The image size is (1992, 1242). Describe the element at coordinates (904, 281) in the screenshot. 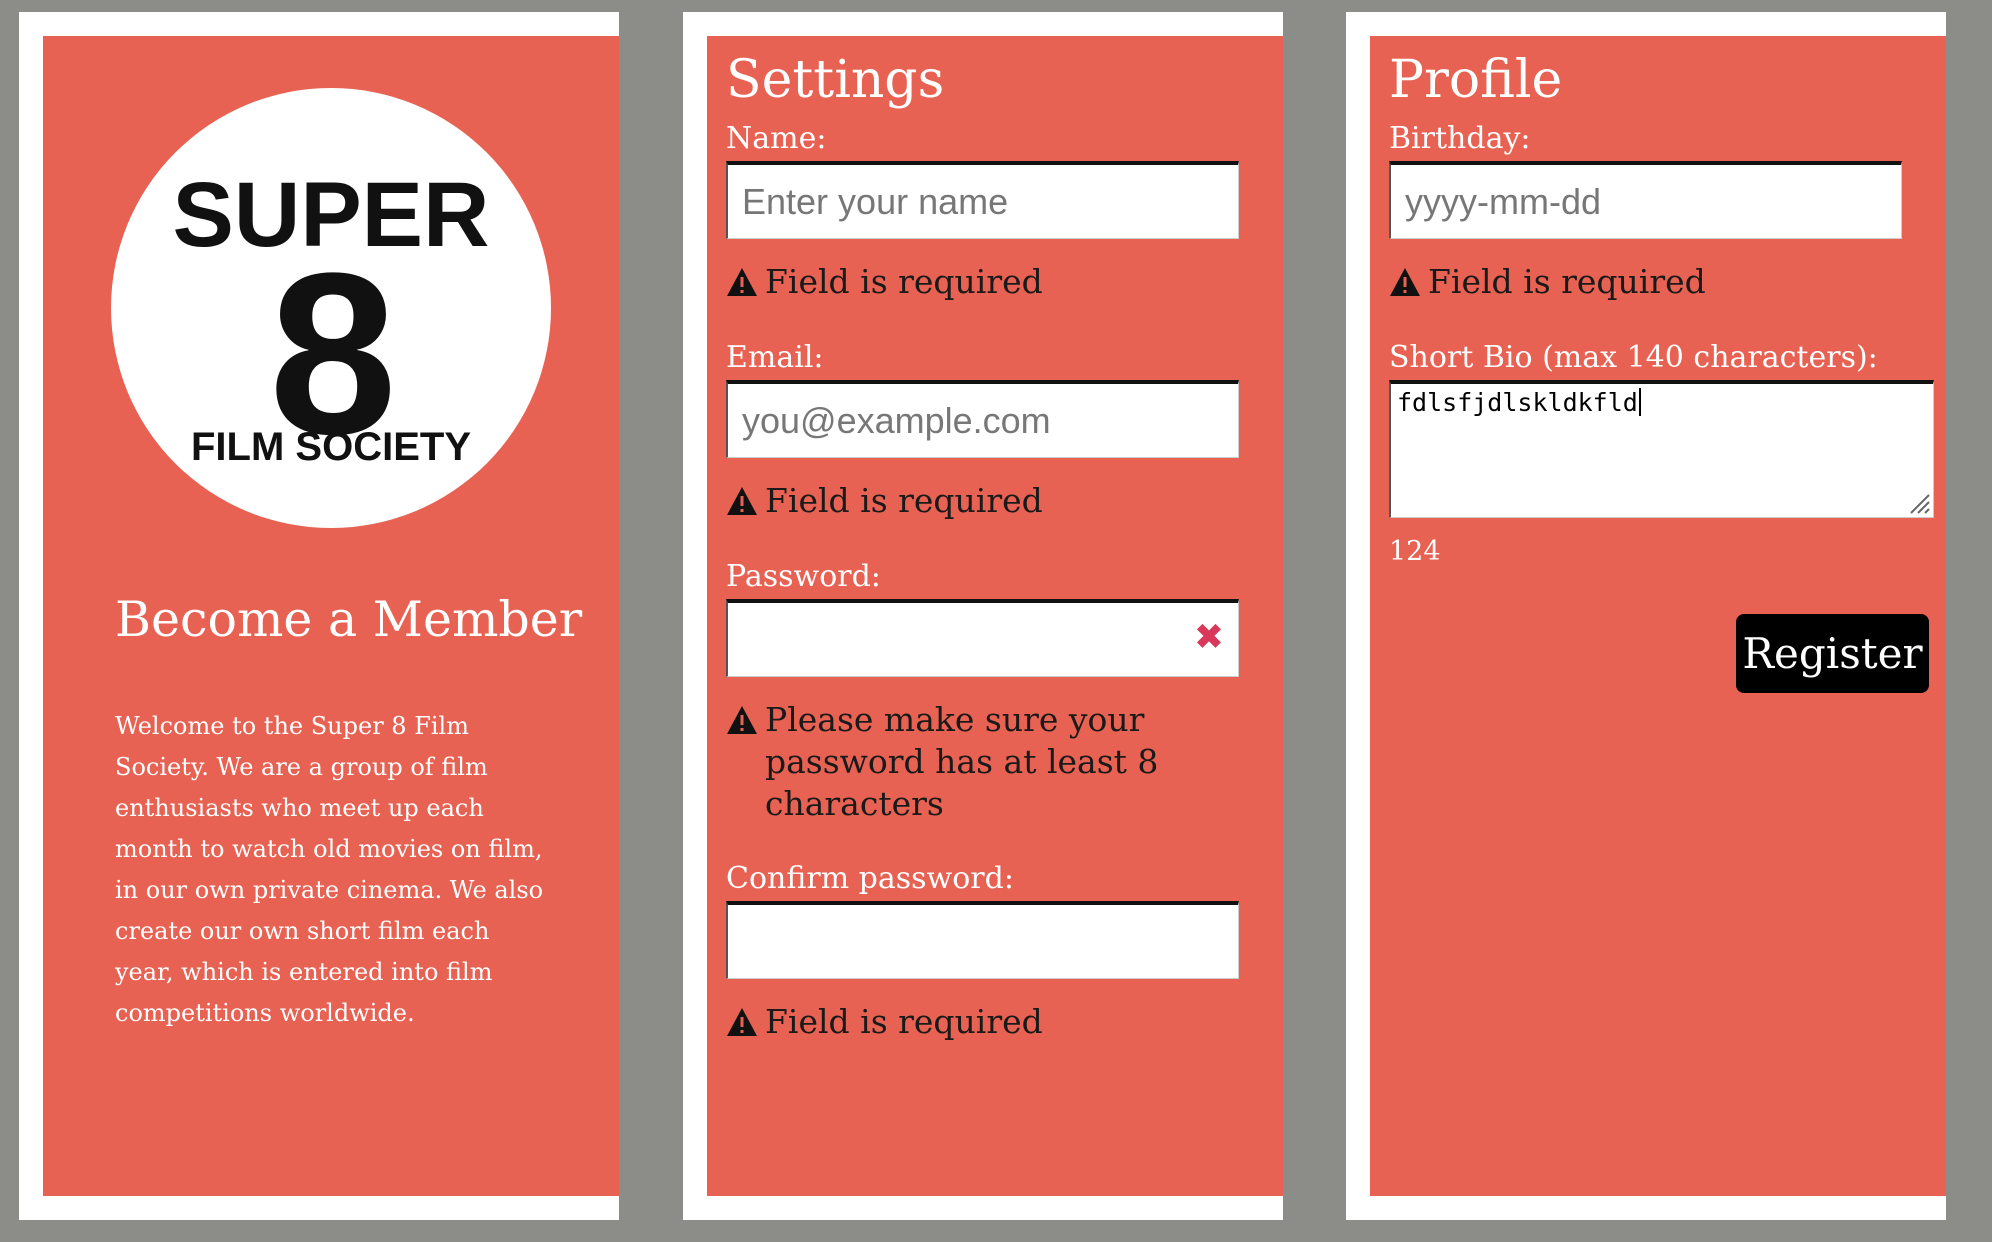

I see `name-error-text: Field is required` at that location.